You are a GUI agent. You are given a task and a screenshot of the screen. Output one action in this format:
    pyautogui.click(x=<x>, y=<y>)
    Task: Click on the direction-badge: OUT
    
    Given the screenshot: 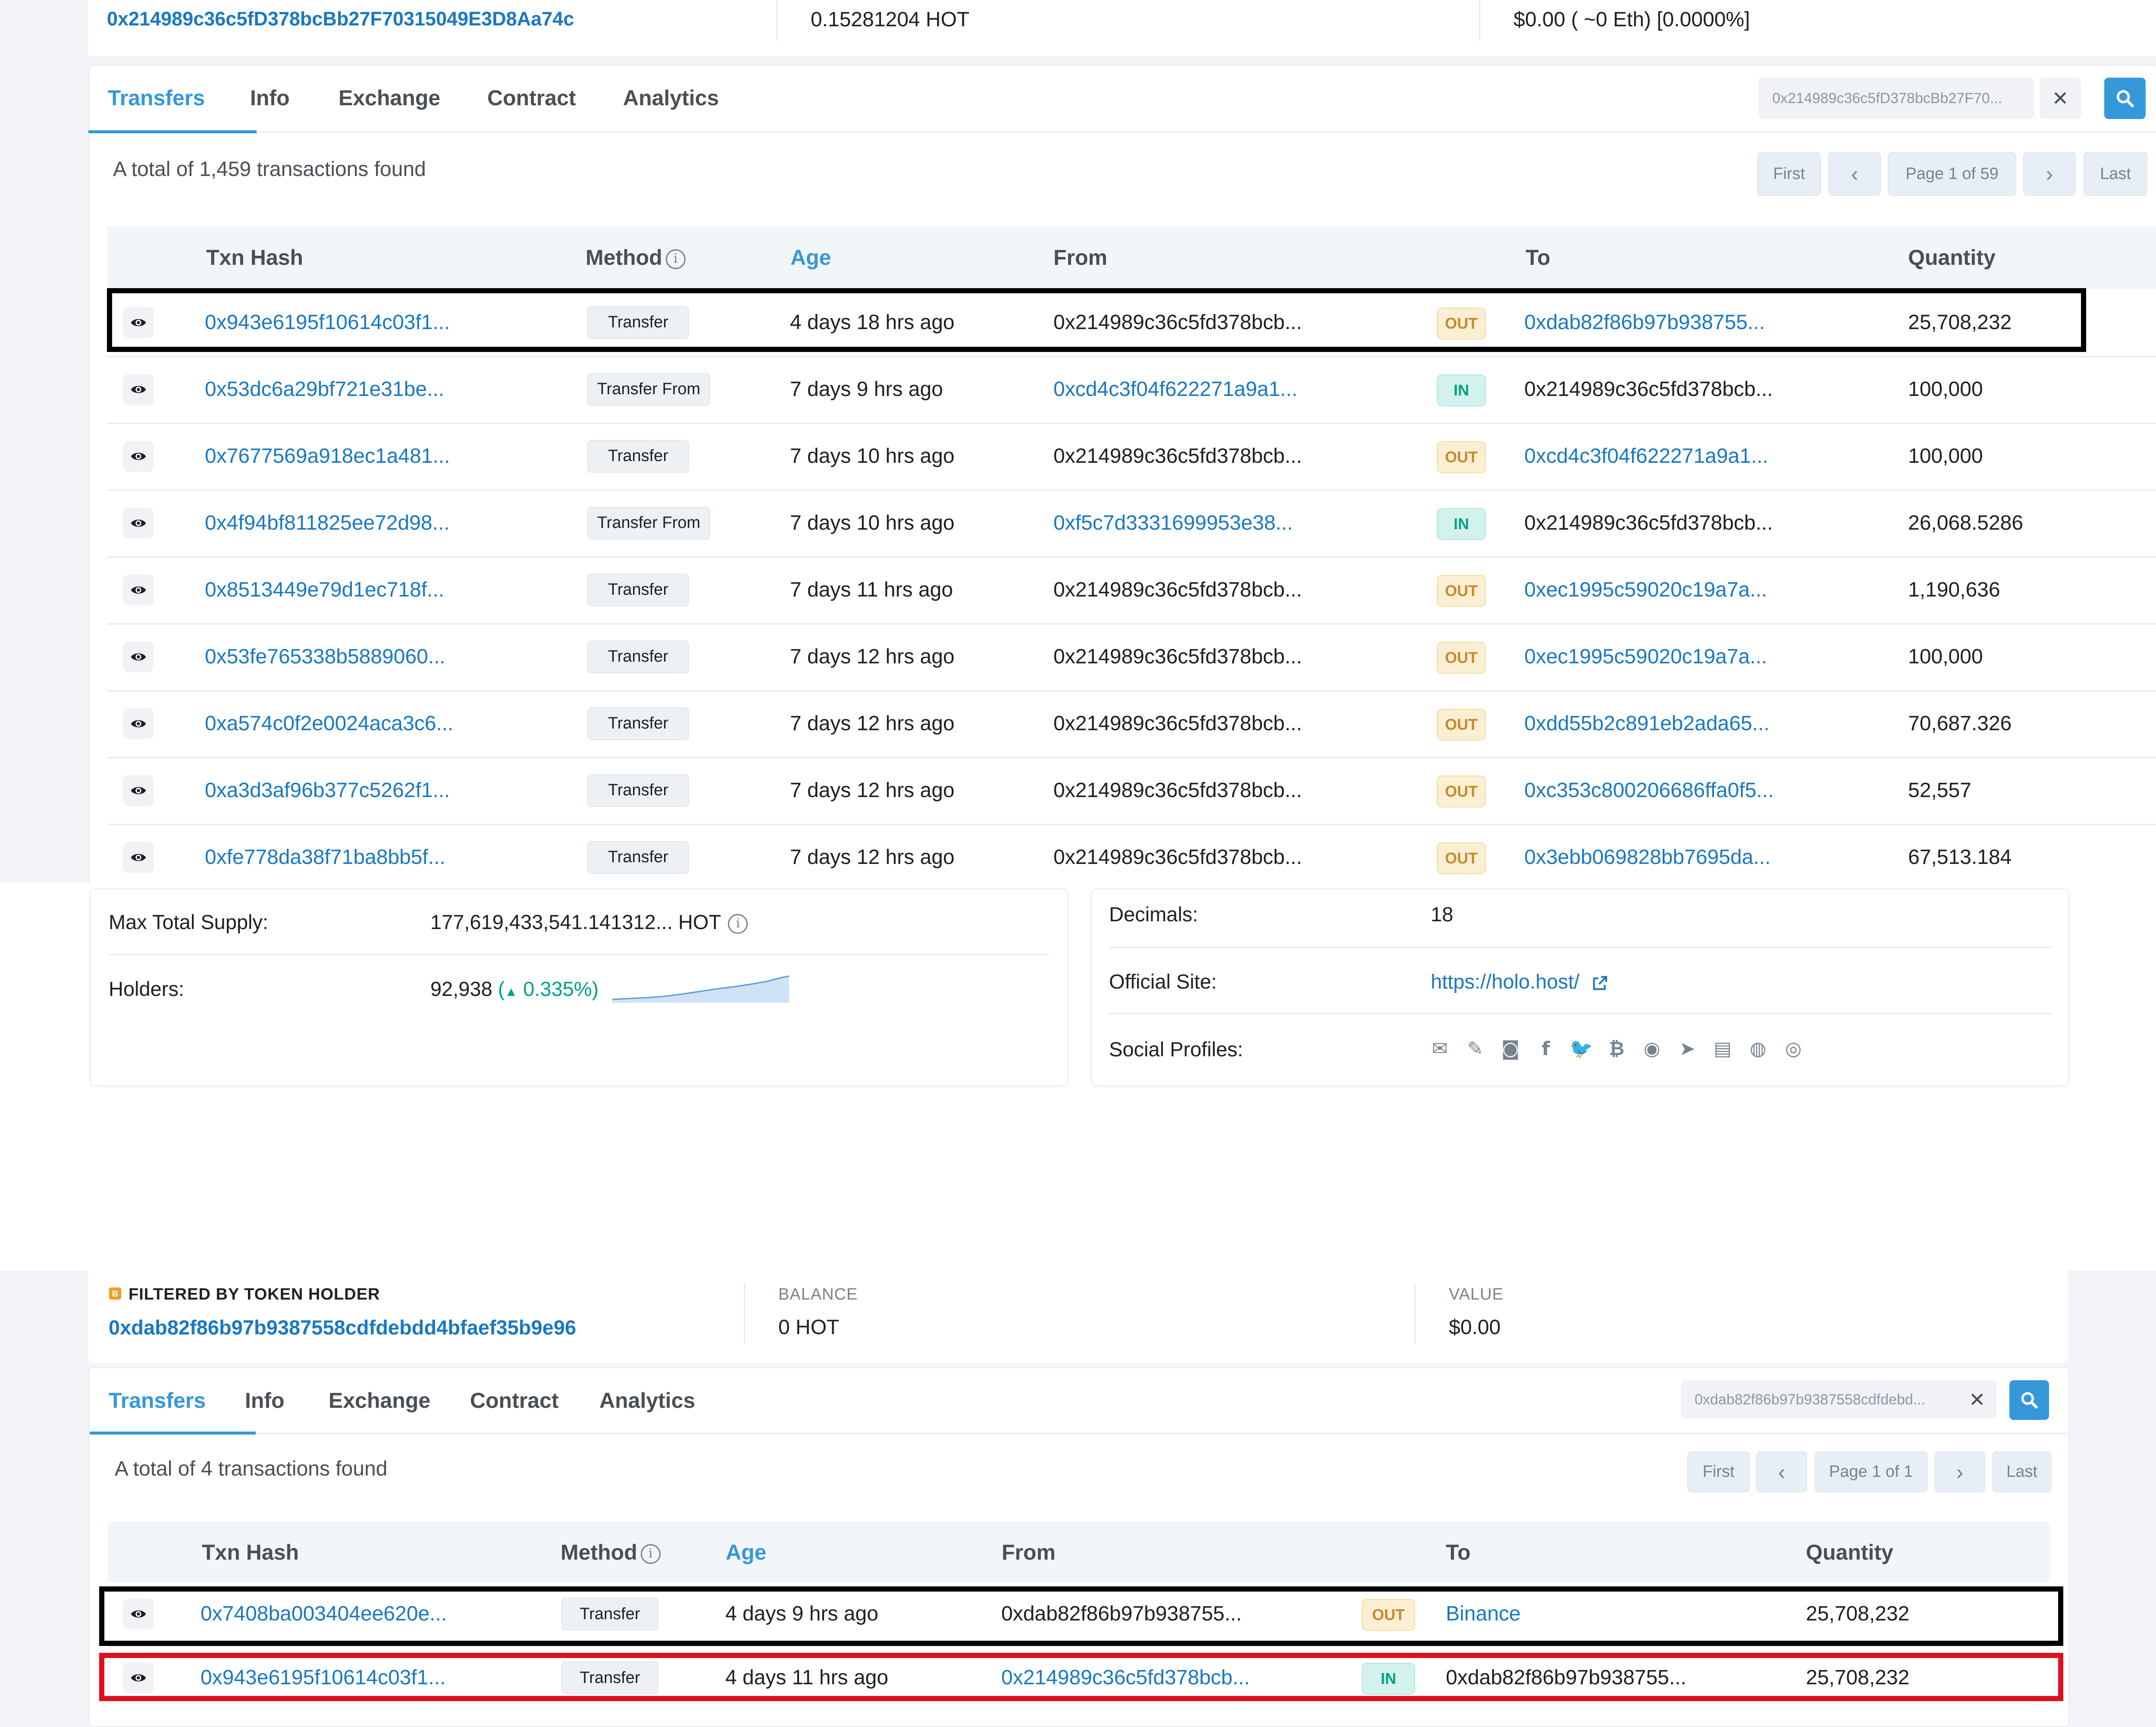 What is the action you would take?
    pyautogui.click(x=1461, y=591)
    